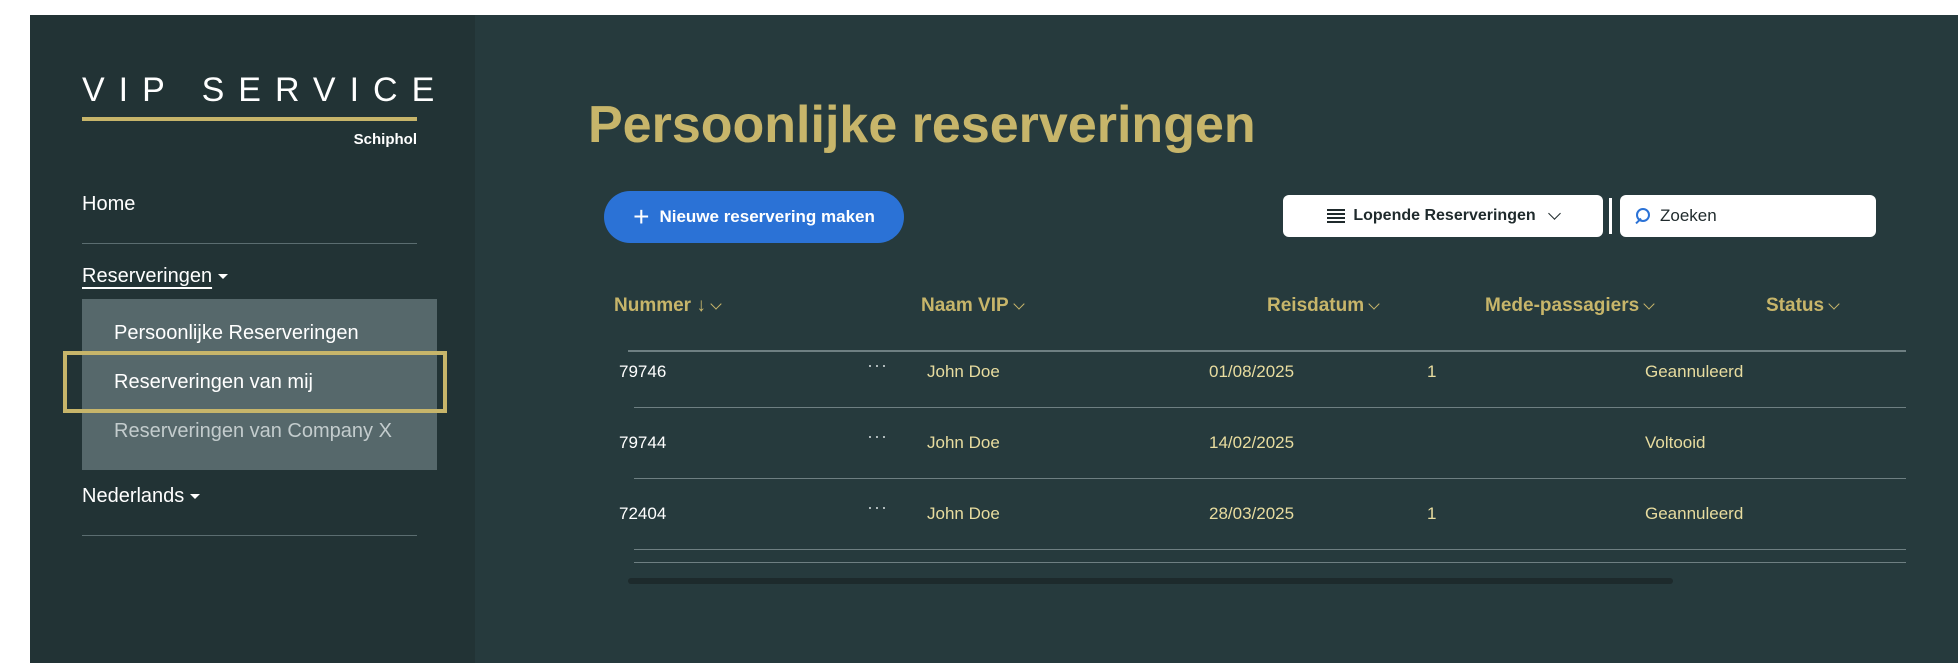 The height and width of the screenshot is (663, 1958). Describe the element at coordinates (1610, 216) in the screenshot. I see `toolbar-separator` at that location.